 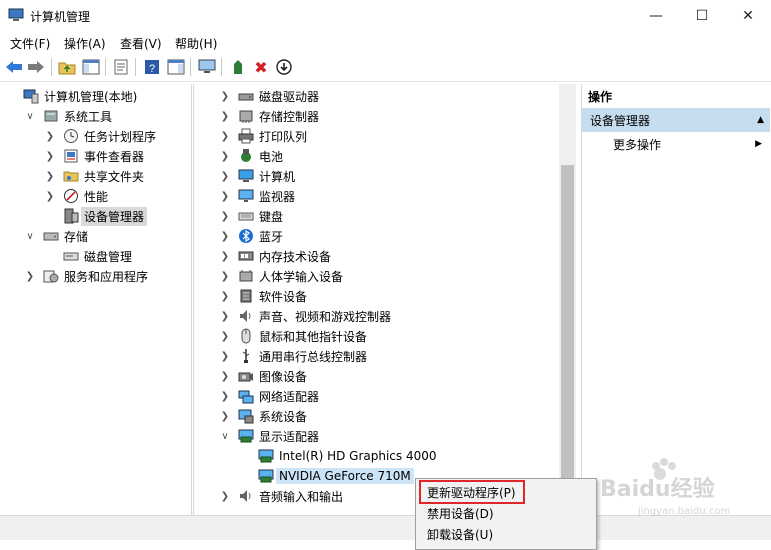 What do you see at coordinates (71, 156) in the screenshot?
I see `event-viewer-icon` at bounding box center [71, 156].